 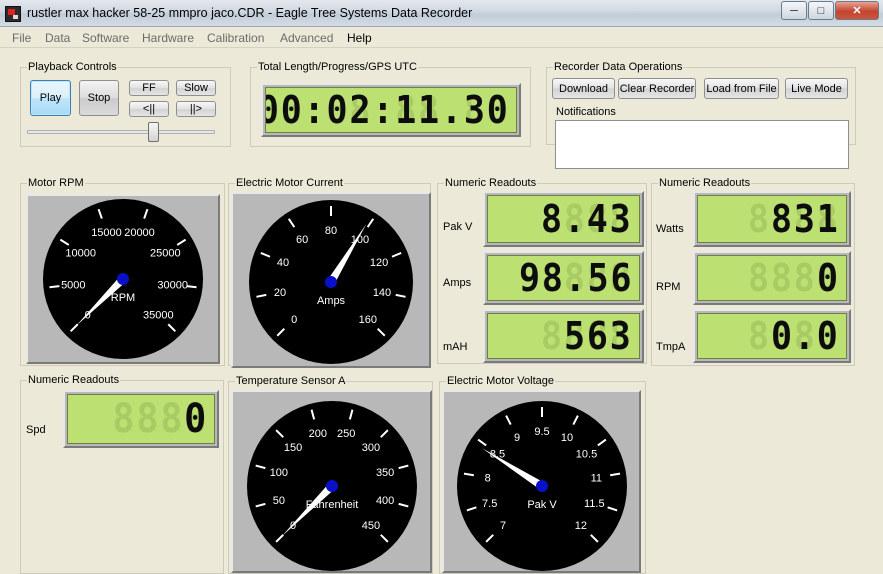 What do you see at coordinates (122, 474) in the screenshot?
I see `numeric-readouts-3-group: Numeric Readouts Spd 8888 0` at bounding box center [122, 474].